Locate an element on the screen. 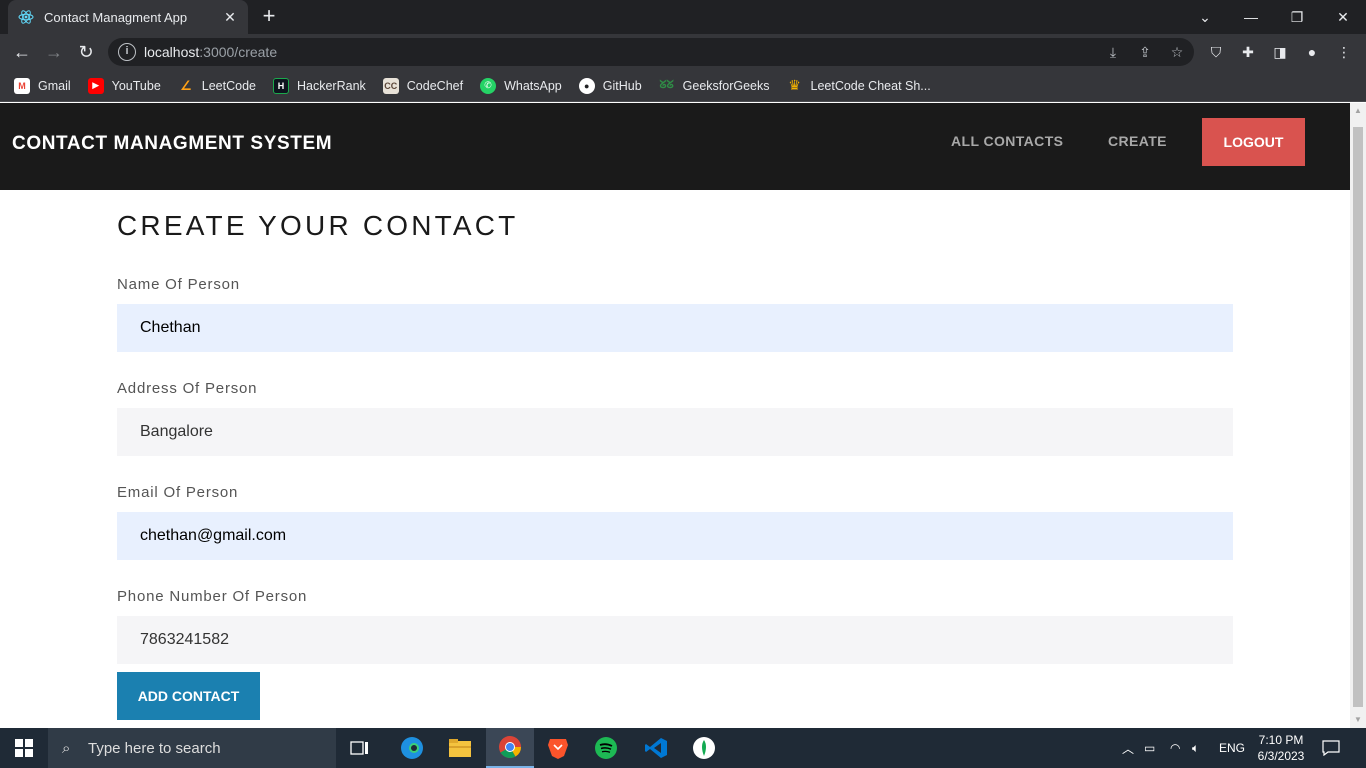  taskbar-search-box: ⌕ Type here to search is located at coordinates (192, 748).